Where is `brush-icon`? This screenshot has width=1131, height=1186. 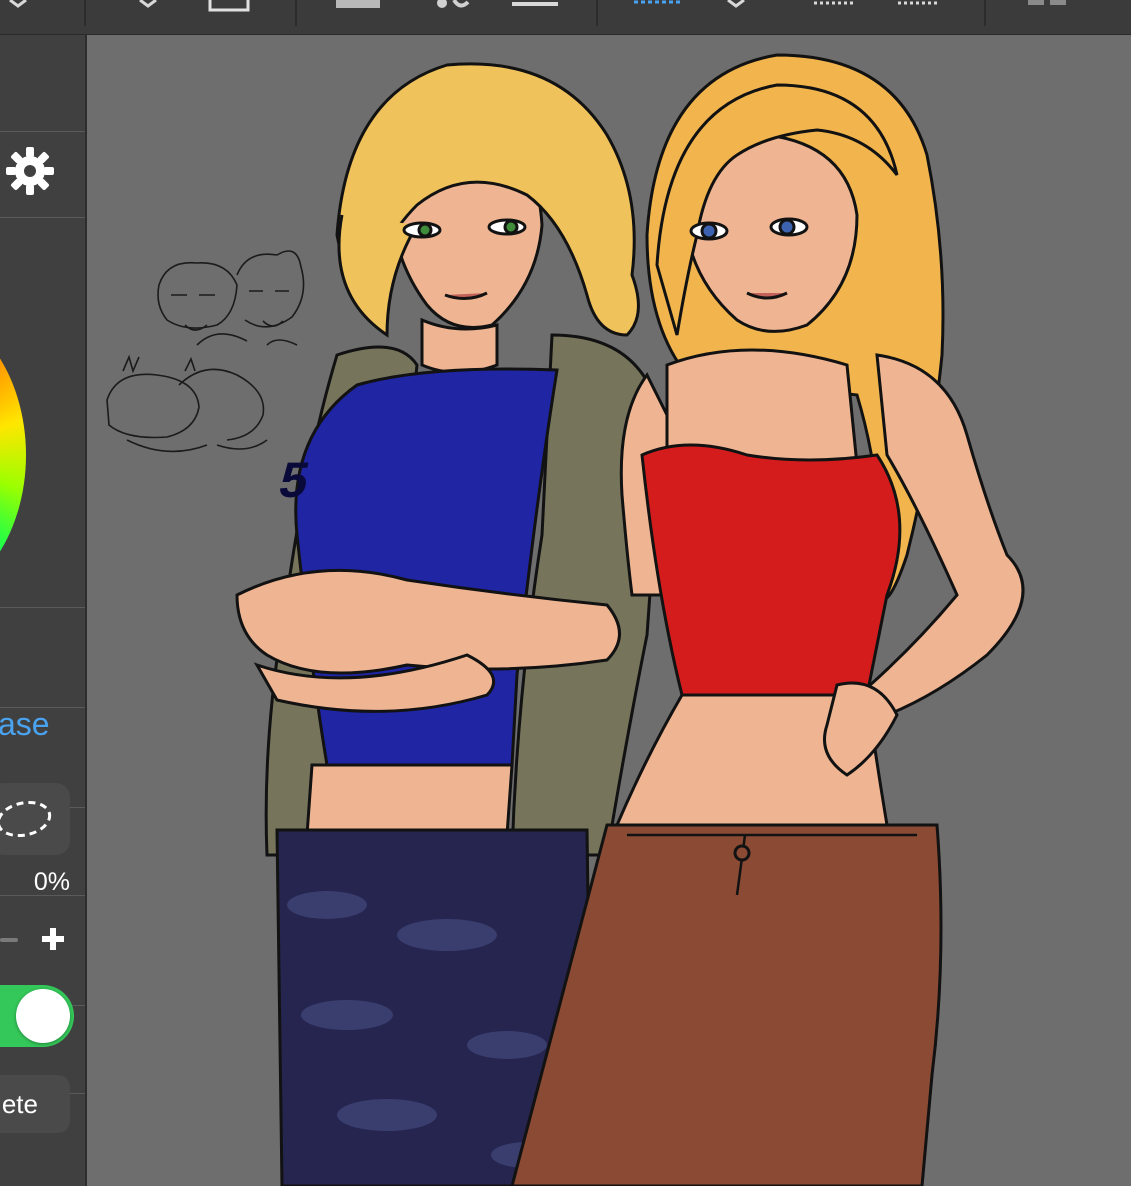 brush-icon is located at coordinates (454, 6).